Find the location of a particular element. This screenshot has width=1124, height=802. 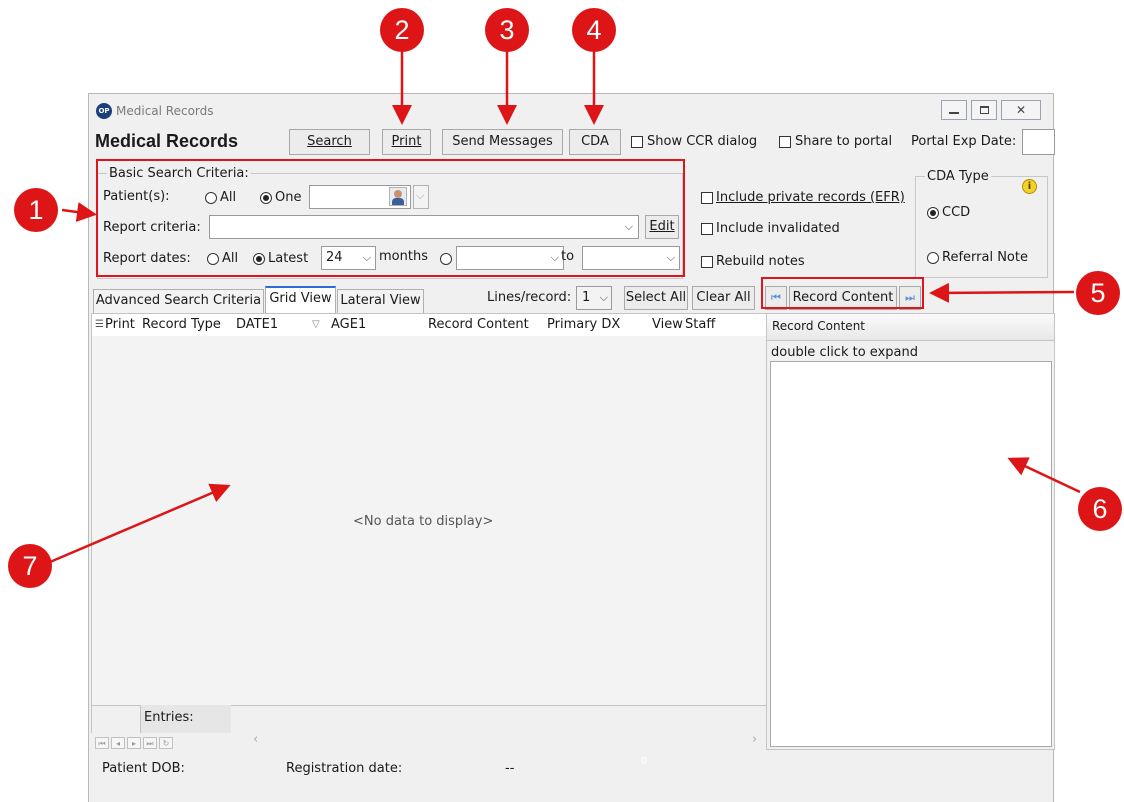

annotation-marker-5: 5 is located at coordinates (1098, 293).